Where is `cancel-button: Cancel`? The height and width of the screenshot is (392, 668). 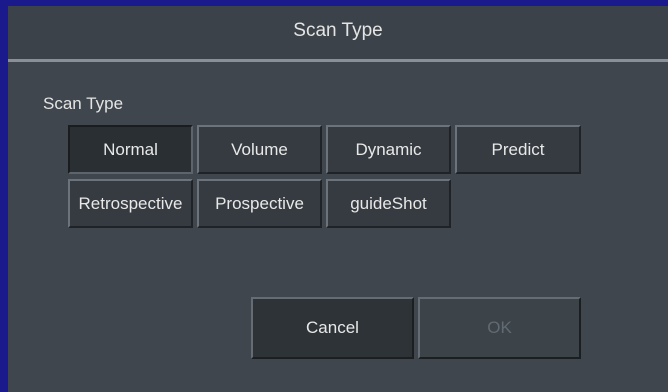 cancel-button: Cancel is located at coordinates (332, 328).